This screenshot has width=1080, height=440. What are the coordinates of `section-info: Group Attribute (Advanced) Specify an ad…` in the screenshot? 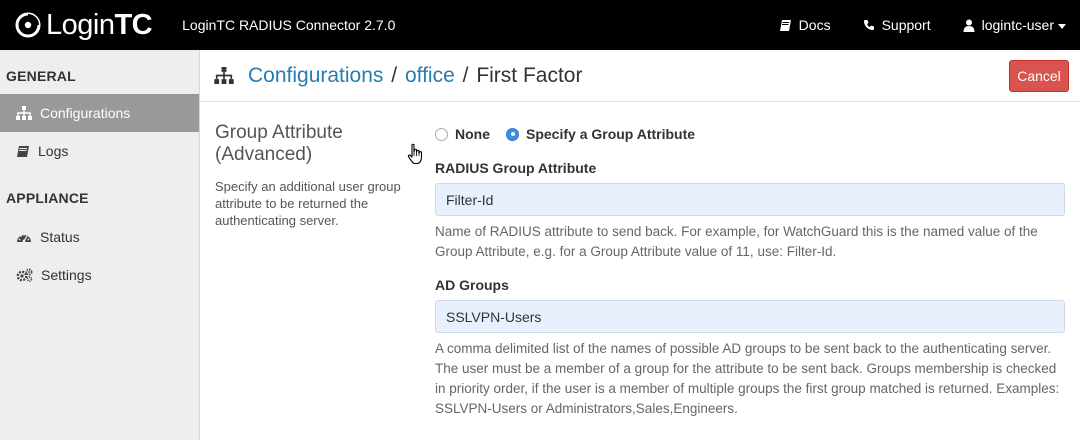 It's located at (310, 175).